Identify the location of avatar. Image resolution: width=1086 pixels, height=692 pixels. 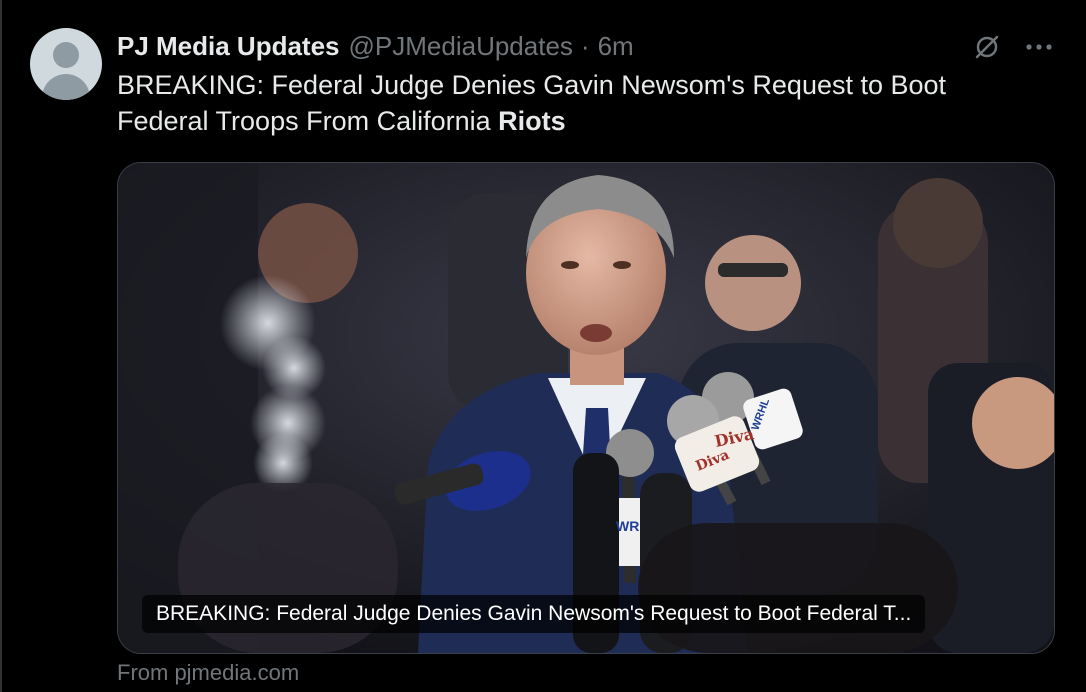
(66, 64).